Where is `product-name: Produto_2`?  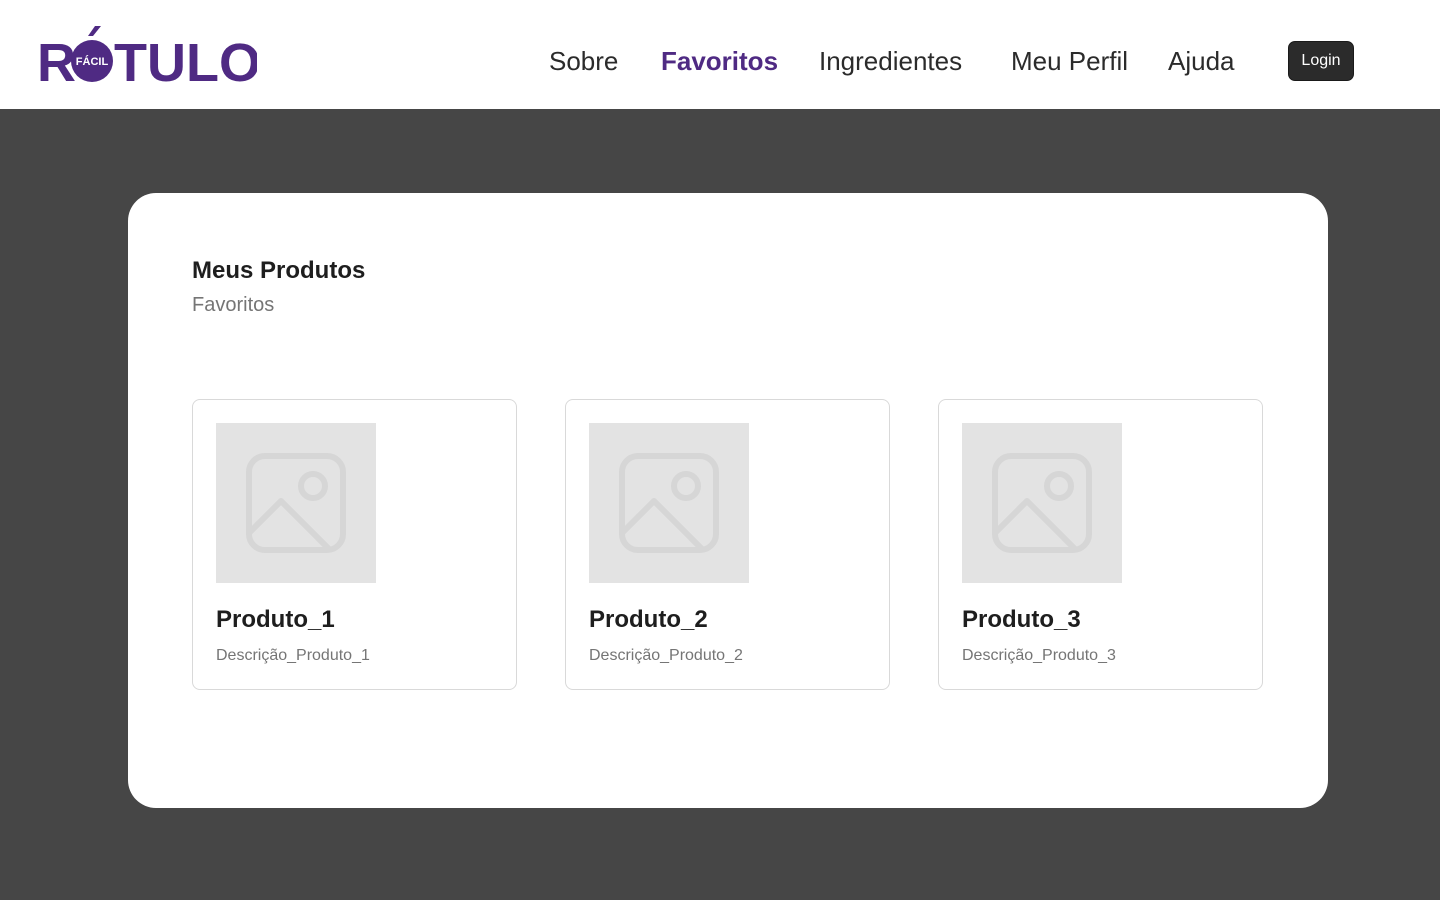
product-name: Produto_2 is located at coordinates (648, 619).